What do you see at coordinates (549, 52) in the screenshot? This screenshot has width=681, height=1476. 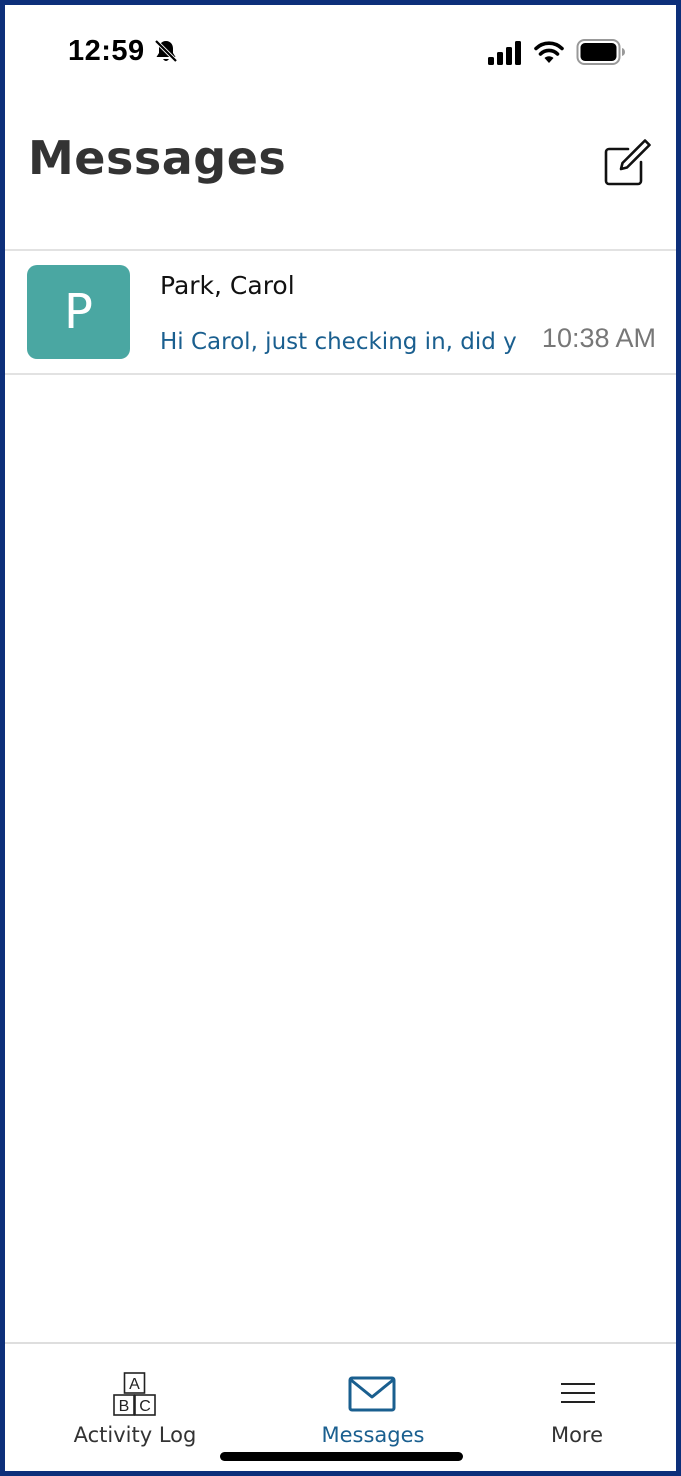 I see `wifi-icon` at bounding box center [549, 52].